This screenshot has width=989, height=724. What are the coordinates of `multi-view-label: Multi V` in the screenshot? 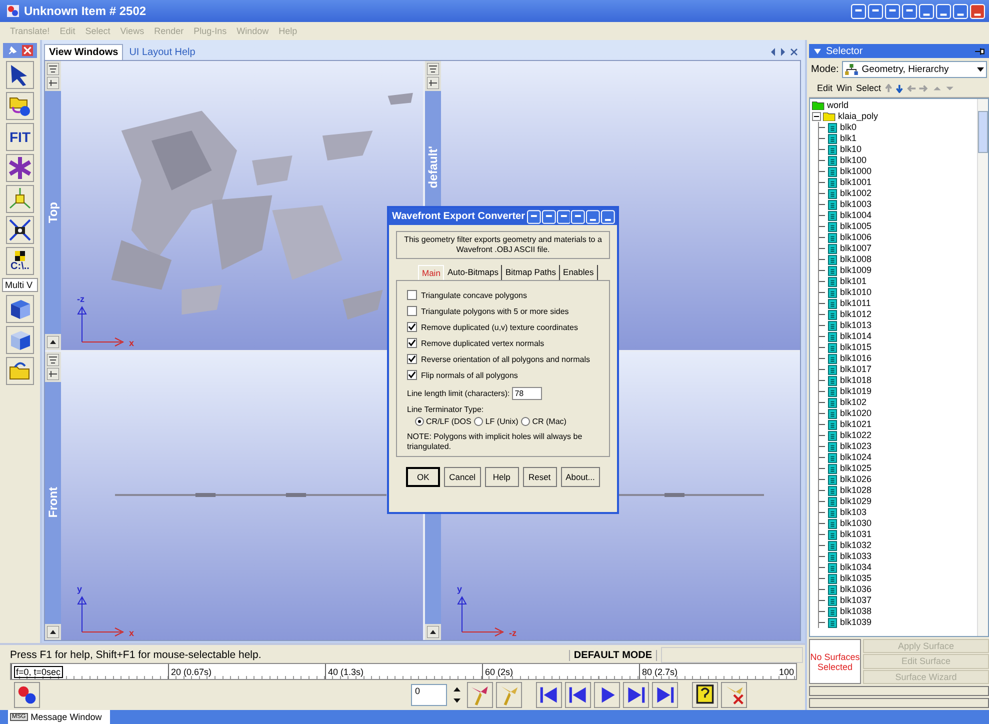 It's located at (20, 285).